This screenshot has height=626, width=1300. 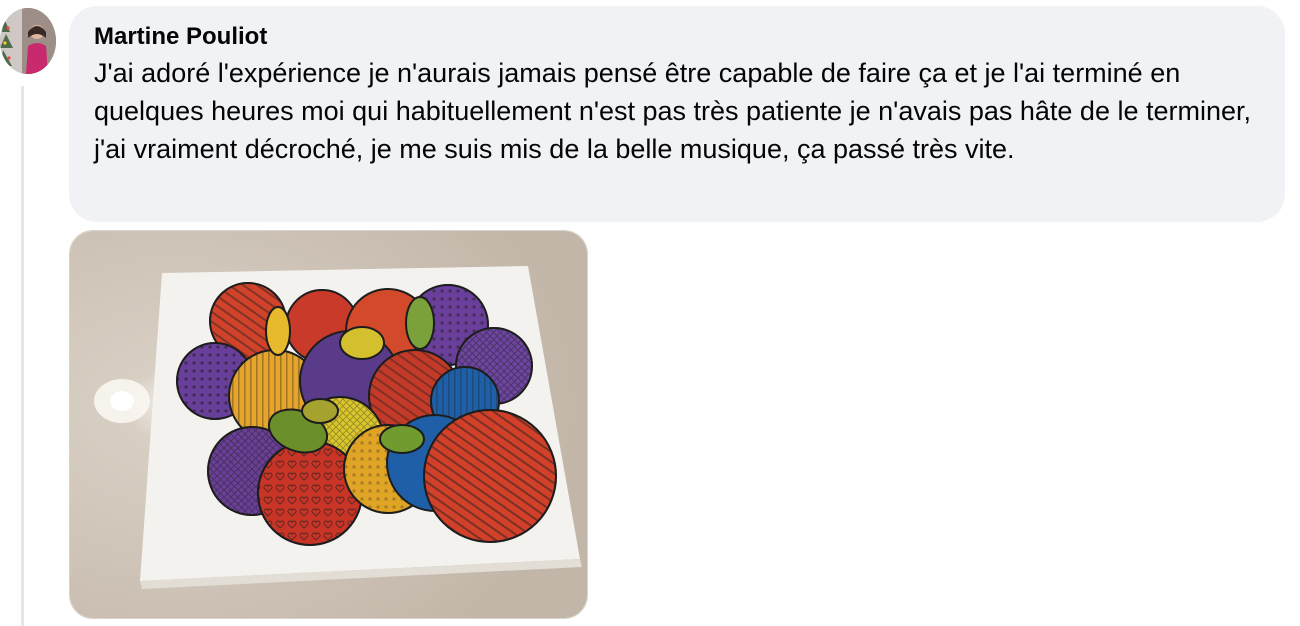 I want to click on avatar, so click(x=28, y=41).